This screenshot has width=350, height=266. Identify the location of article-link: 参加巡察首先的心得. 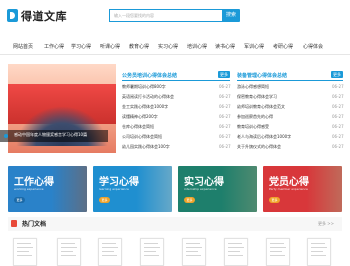
(255, 117).